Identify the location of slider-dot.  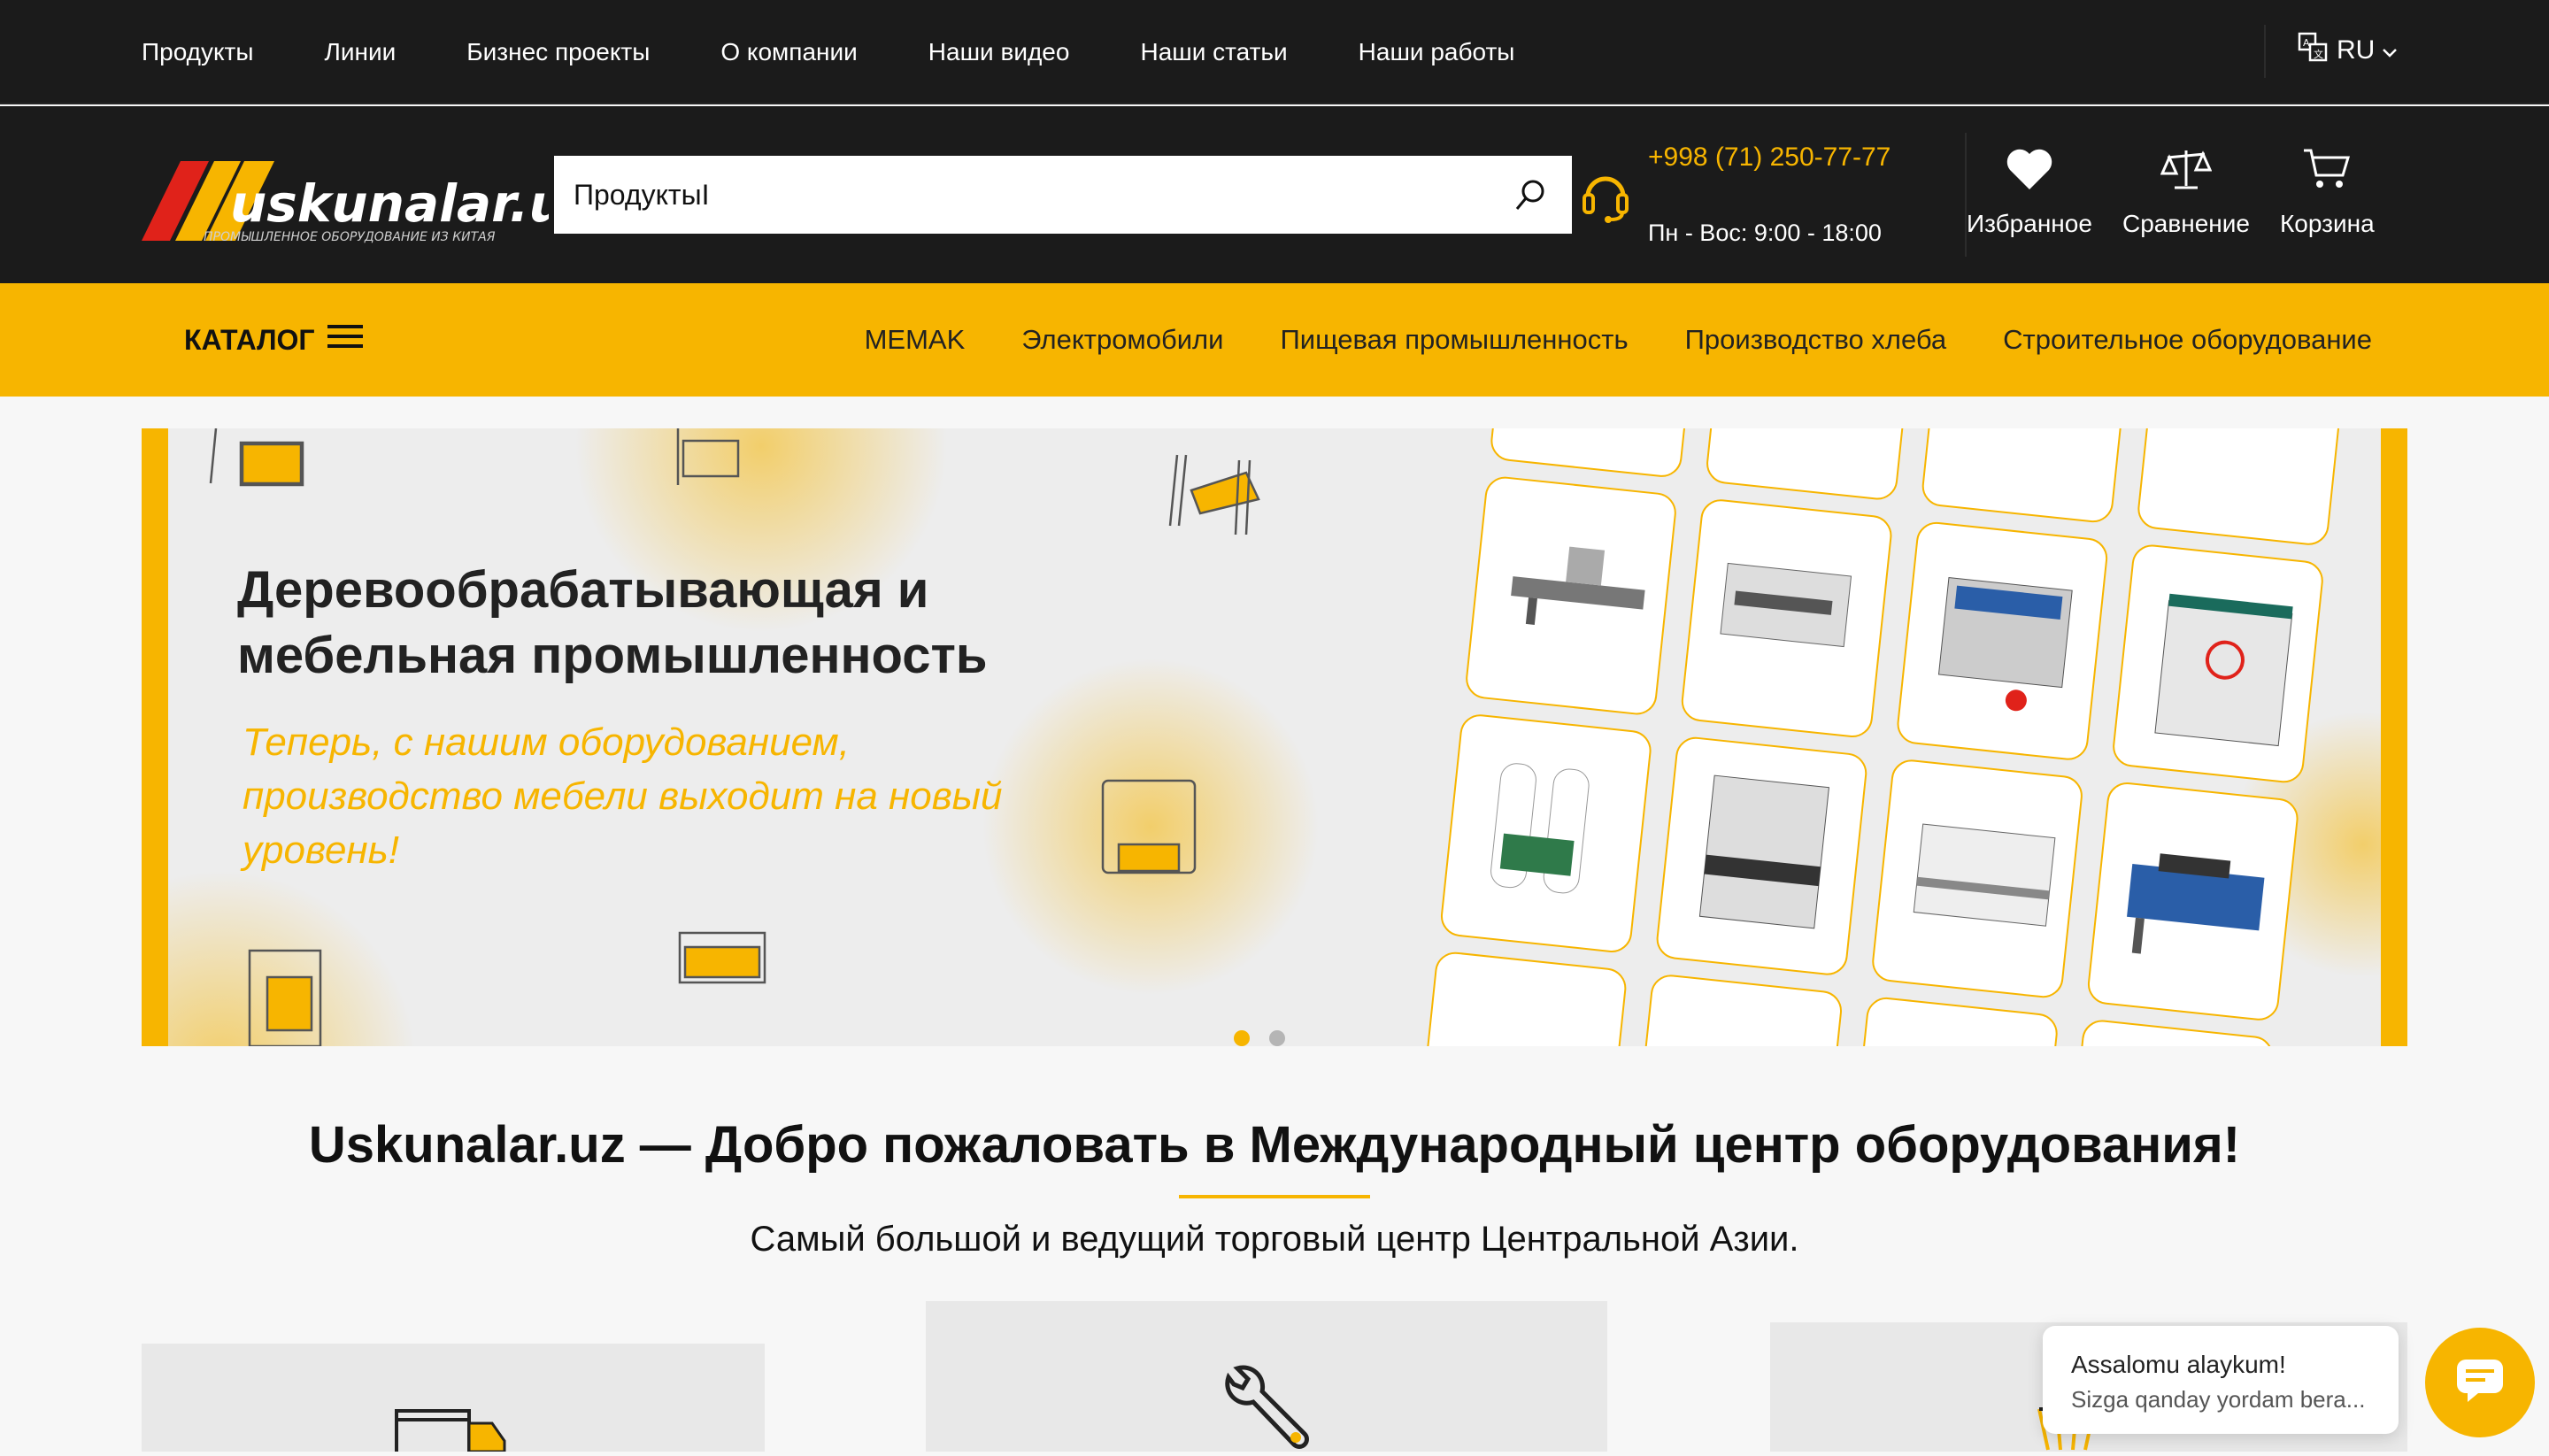
(1277, 1038).